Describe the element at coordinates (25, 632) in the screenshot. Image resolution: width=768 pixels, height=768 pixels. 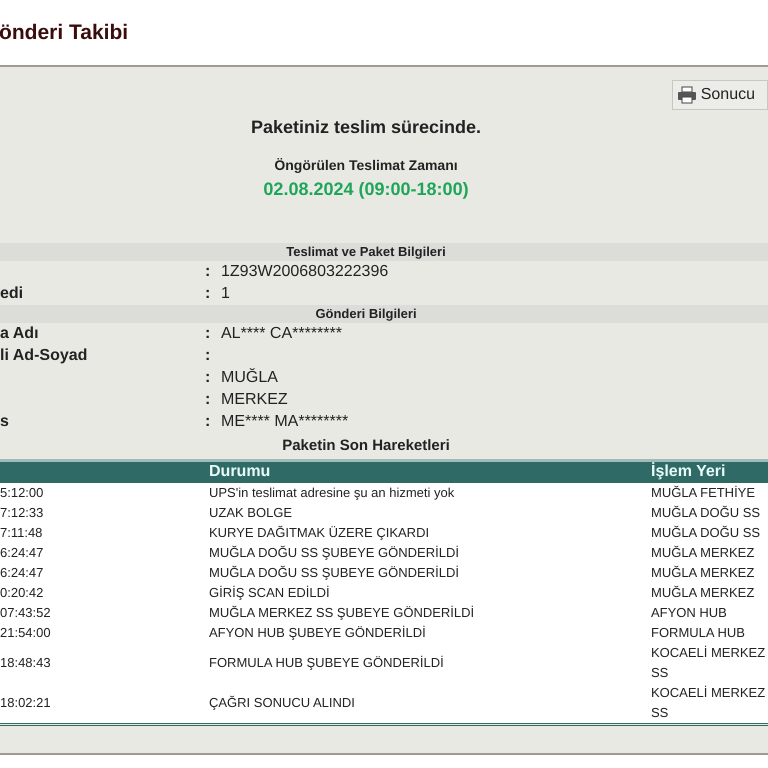
I see `table-cell: 21:54:00` at that location.